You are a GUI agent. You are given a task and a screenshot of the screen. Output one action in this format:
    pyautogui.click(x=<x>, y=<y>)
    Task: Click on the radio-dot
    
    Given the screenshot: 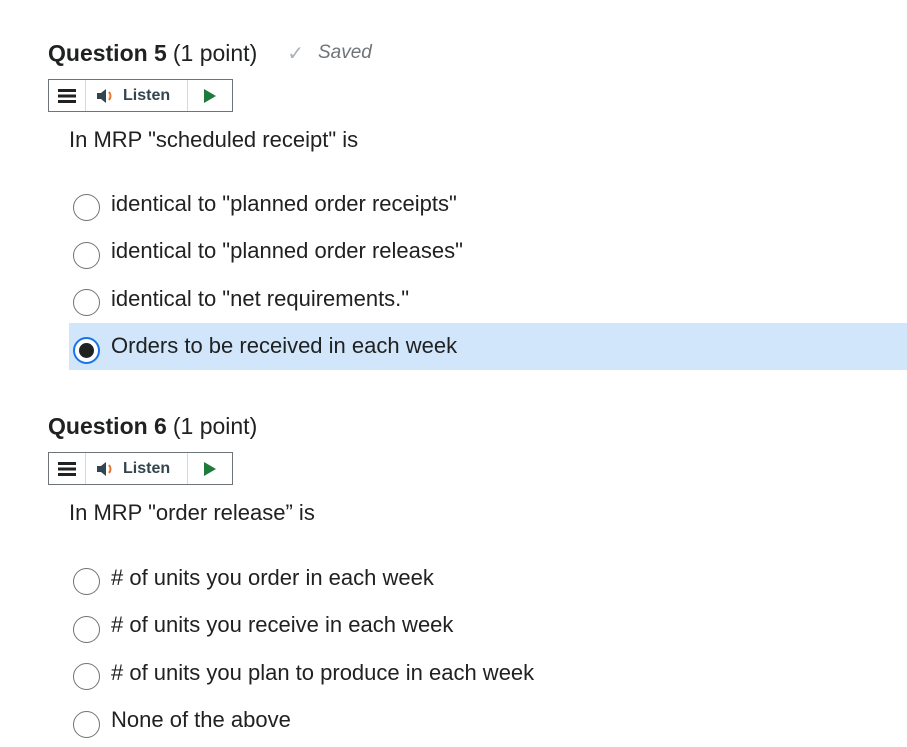 What is the action you would take?
    pyautogui.click(x=86, y=350)
    